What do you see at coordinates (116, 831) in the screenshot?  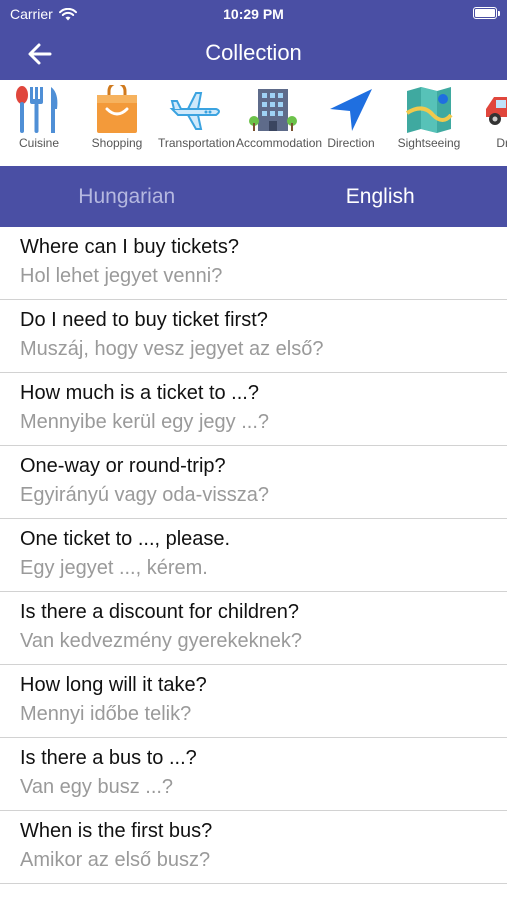 I see `phrase-english: When is the first bus?` at bounding box center [116, 831].